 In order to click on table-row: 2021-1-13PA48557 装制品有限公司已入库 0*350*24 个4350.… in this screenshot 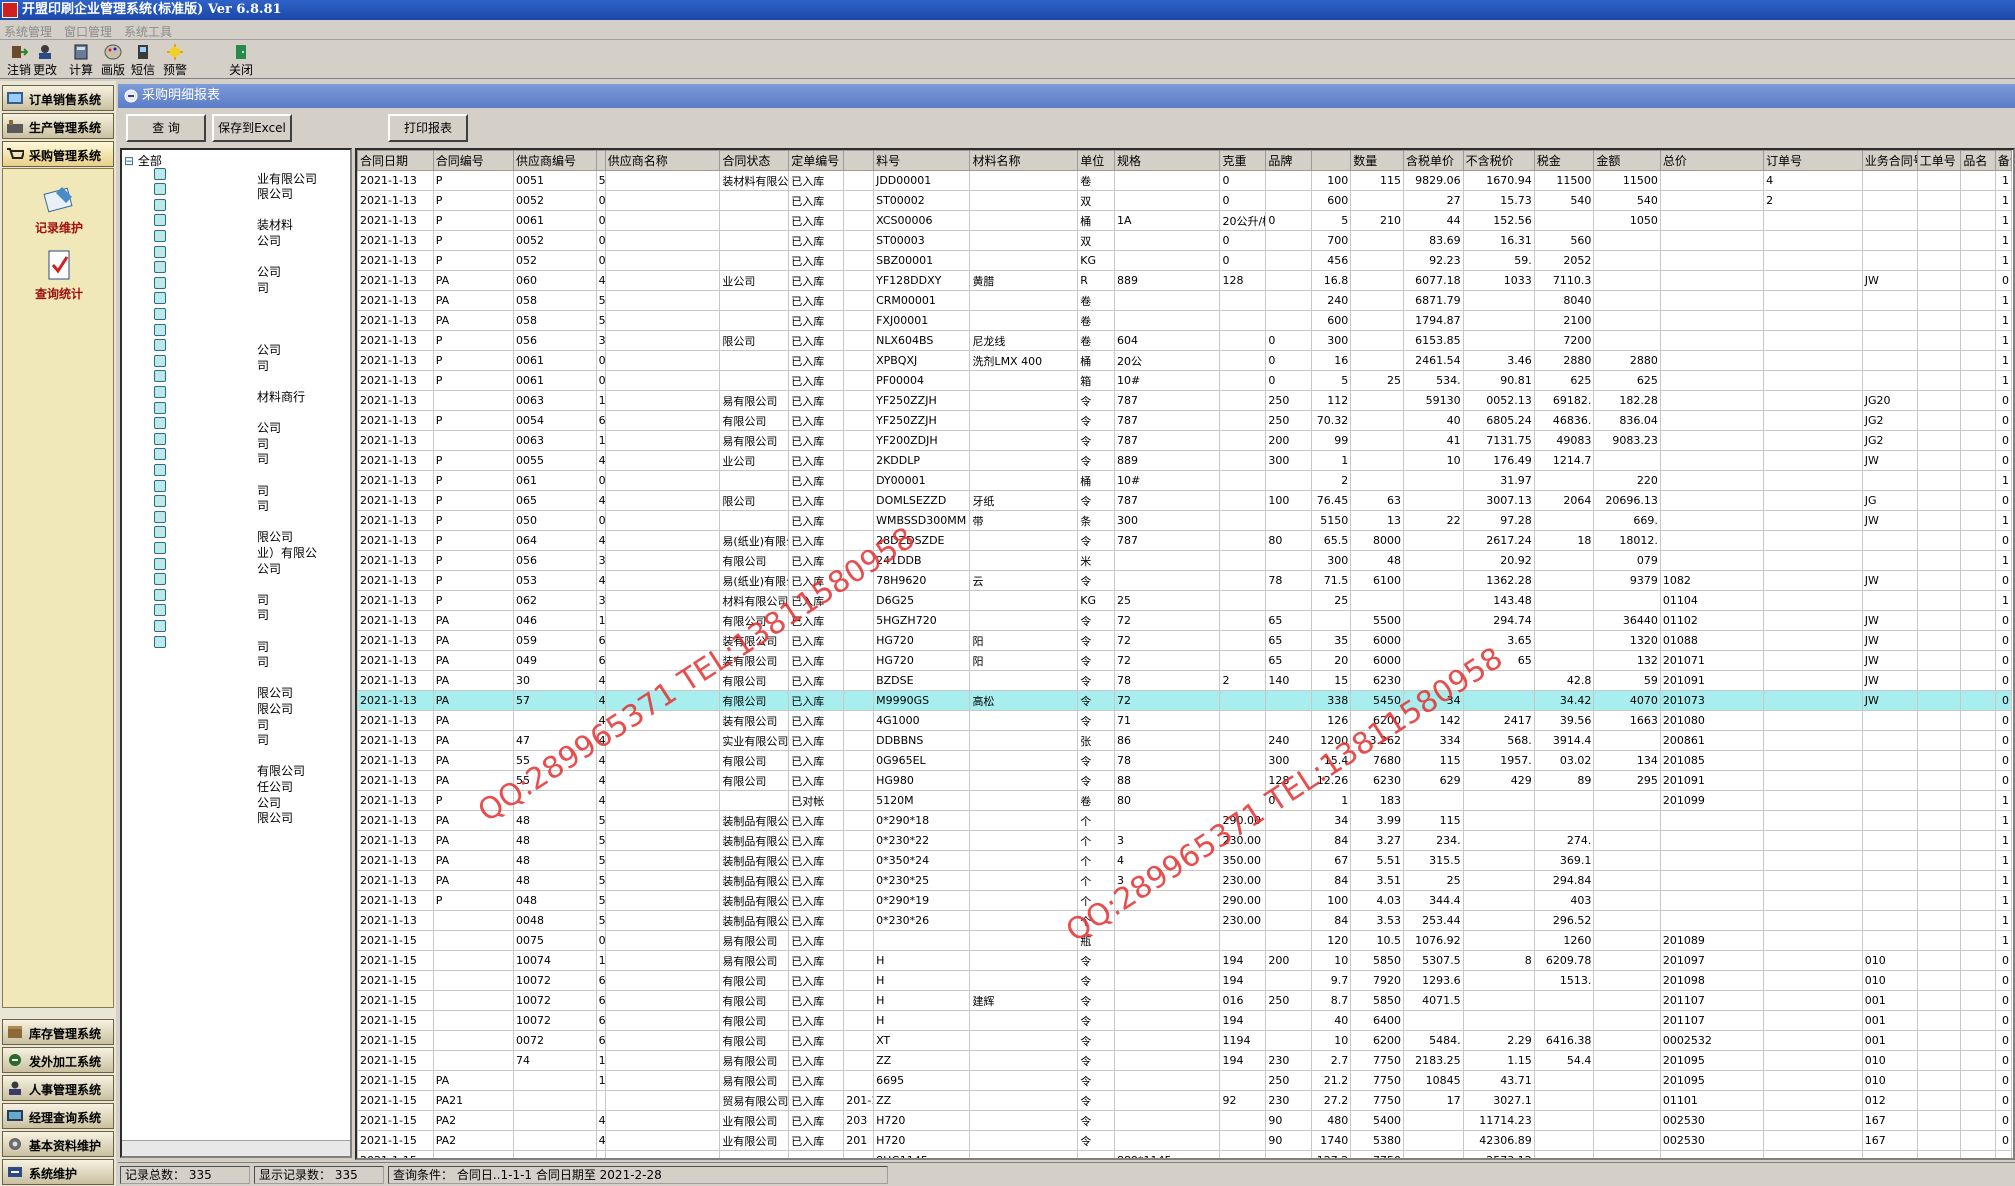, I will do `click(1185, 860)`.